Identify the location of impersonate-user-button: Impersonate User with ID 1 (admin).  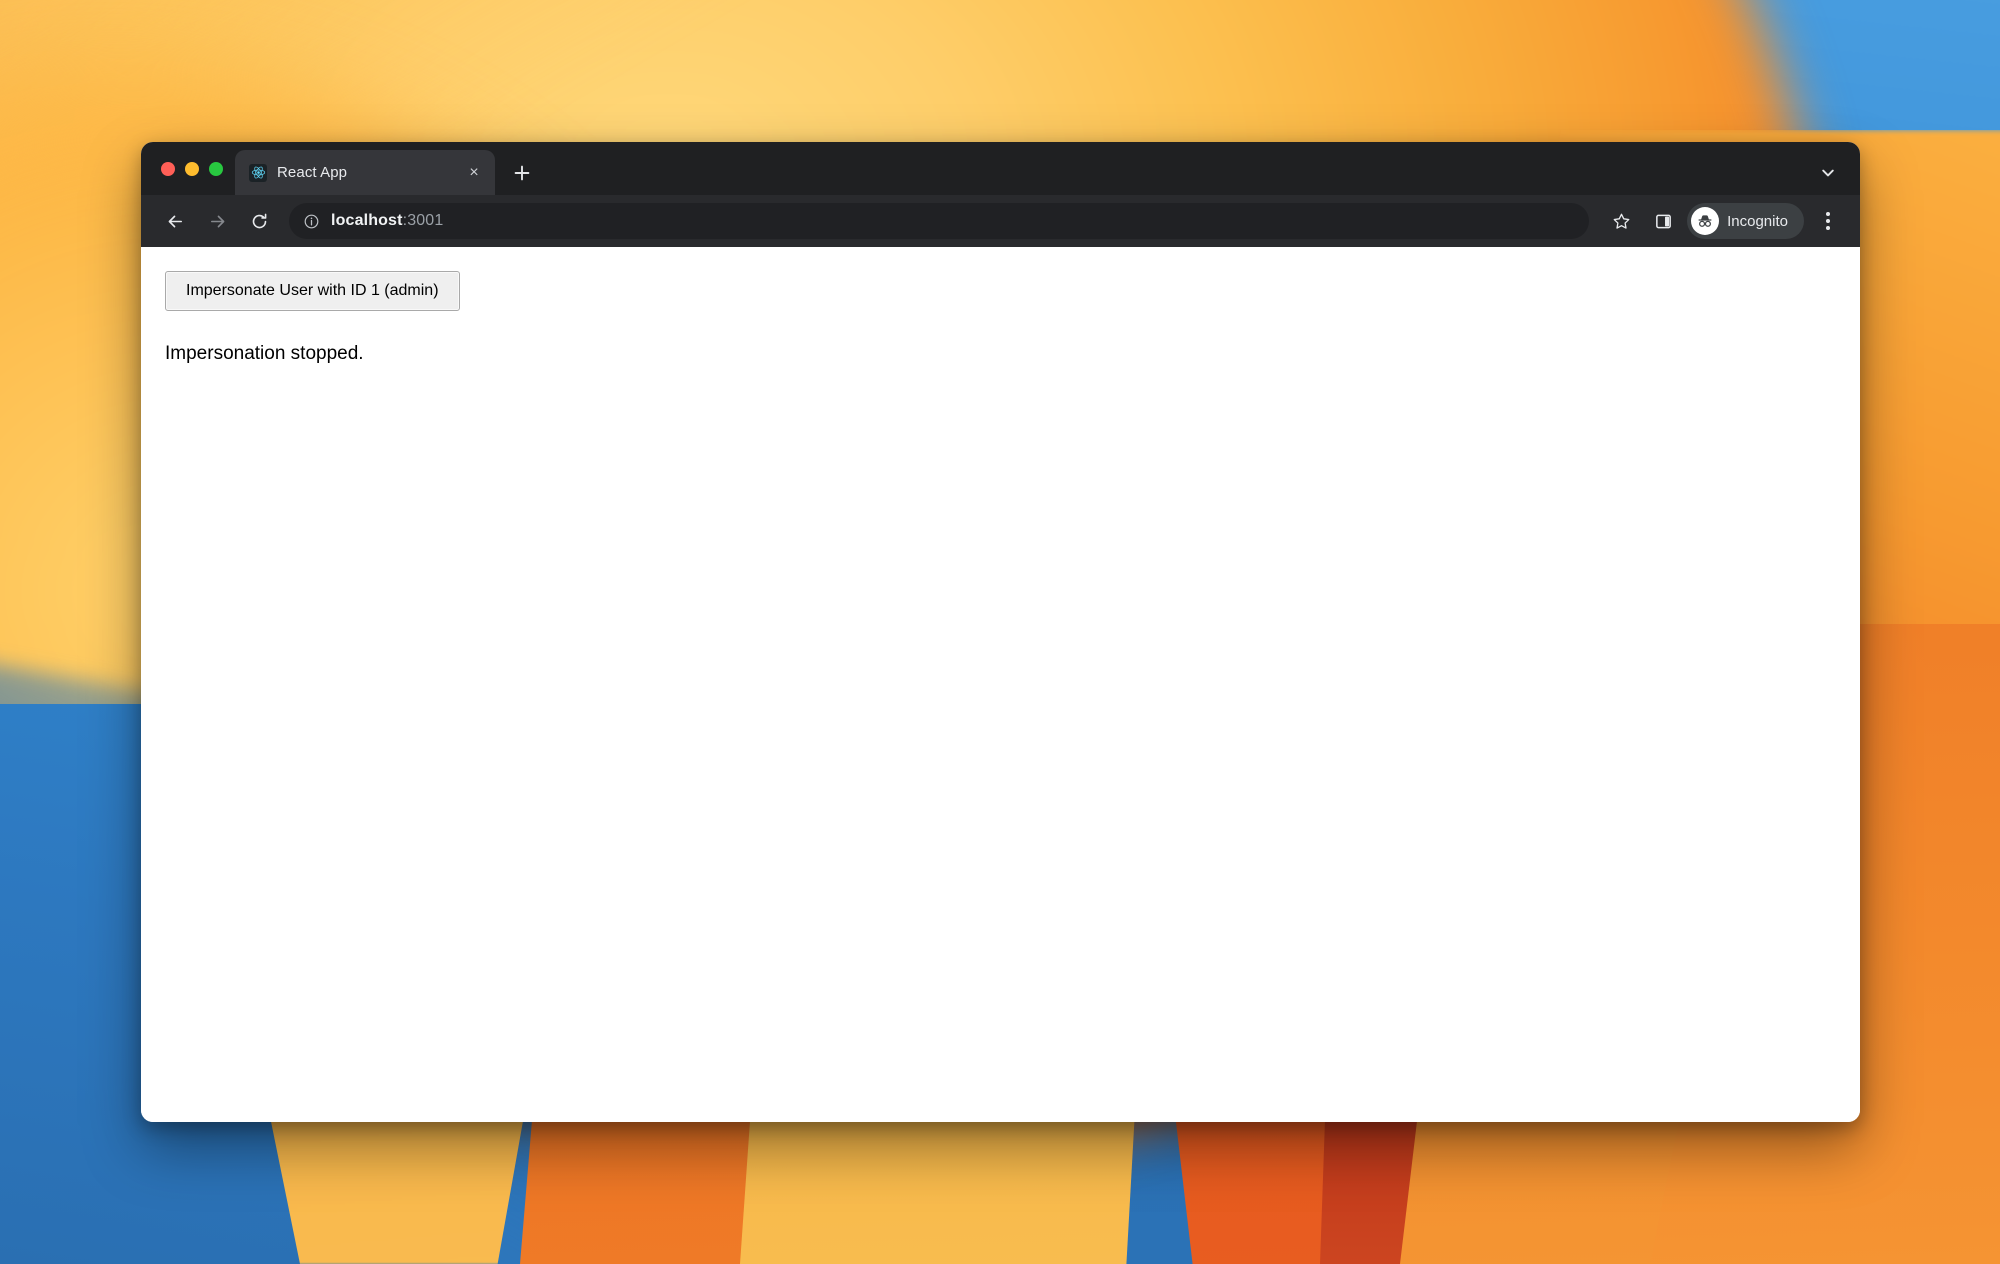
(312, 291).